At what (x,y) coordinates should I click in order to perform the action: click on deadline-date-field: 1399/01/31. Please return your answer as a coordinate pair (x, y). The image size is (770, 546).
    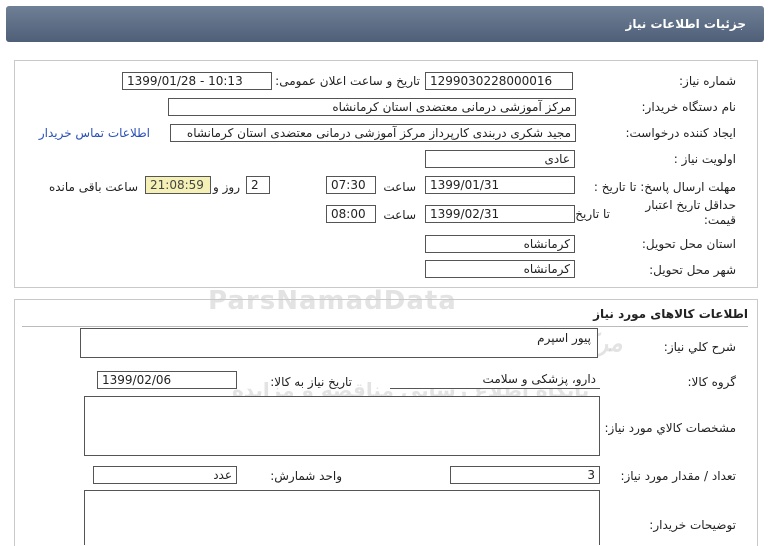
    Looking at the image, I should click on (500, 185).